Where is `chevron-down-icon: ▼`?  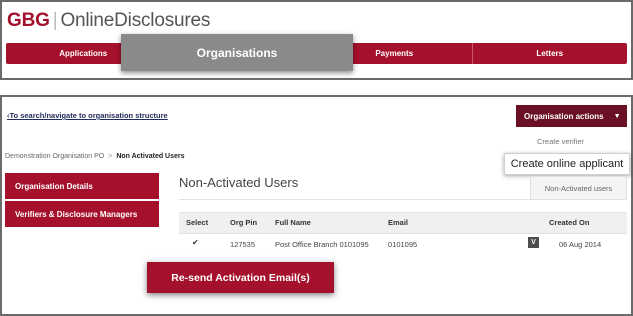 chevron-down-icon: ▼ is located at coordinates (617, 116).